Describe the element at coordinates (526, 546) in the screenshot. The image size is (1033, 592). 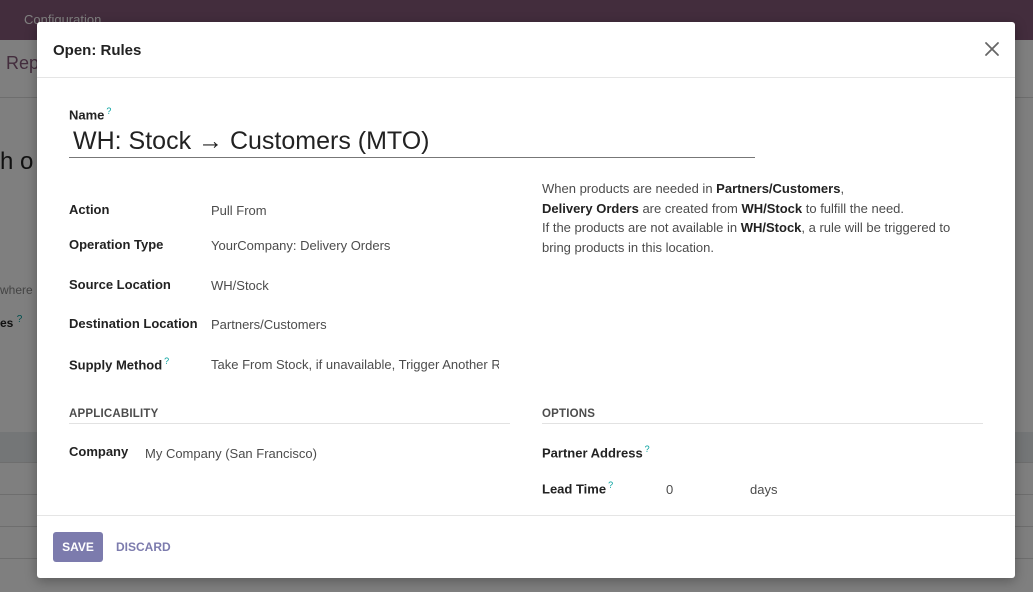
I see `dialog-footer: SAVE DISCARD` at that location.